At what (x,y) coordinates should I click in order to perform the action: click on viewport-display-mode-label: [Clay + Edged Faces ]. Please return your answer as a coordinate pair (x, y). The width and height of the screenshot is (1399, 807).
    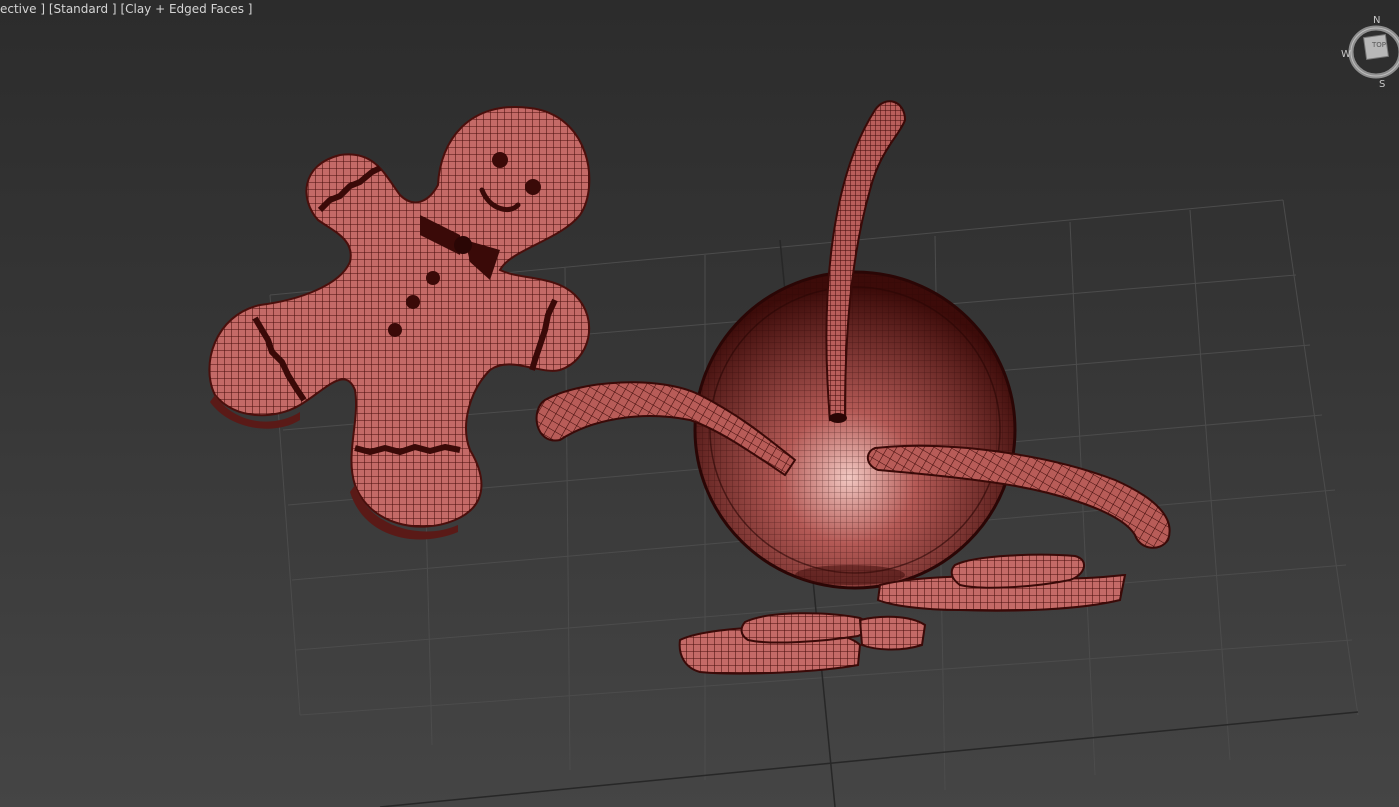
    Looking at the image, I should click on (186, 9).